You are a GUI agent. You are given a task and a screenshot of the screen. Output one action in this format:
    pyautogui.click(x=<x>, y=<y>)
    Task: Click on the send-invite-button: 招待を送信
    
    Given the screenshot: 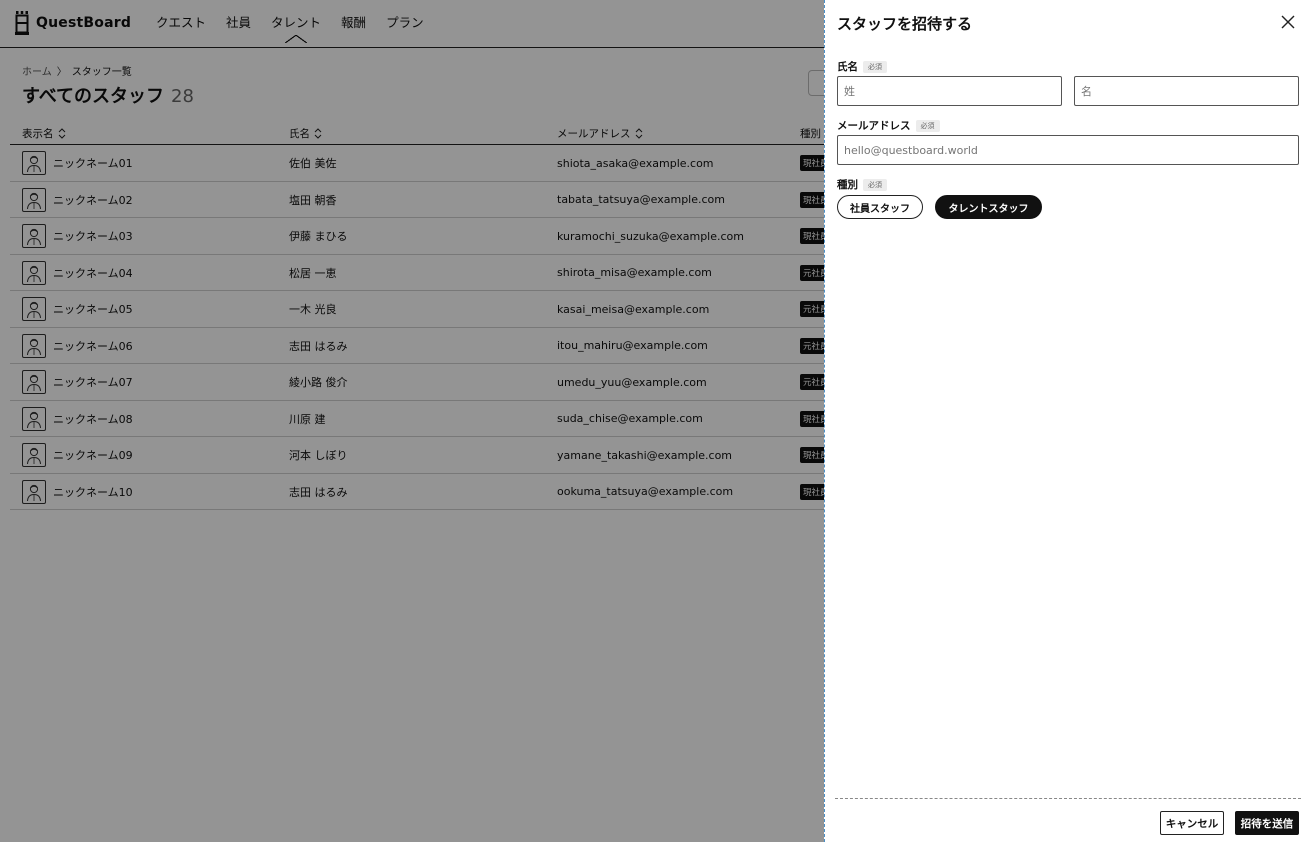 What is the action you would take?
    pyautogui.click(x=1267, y=823)
    